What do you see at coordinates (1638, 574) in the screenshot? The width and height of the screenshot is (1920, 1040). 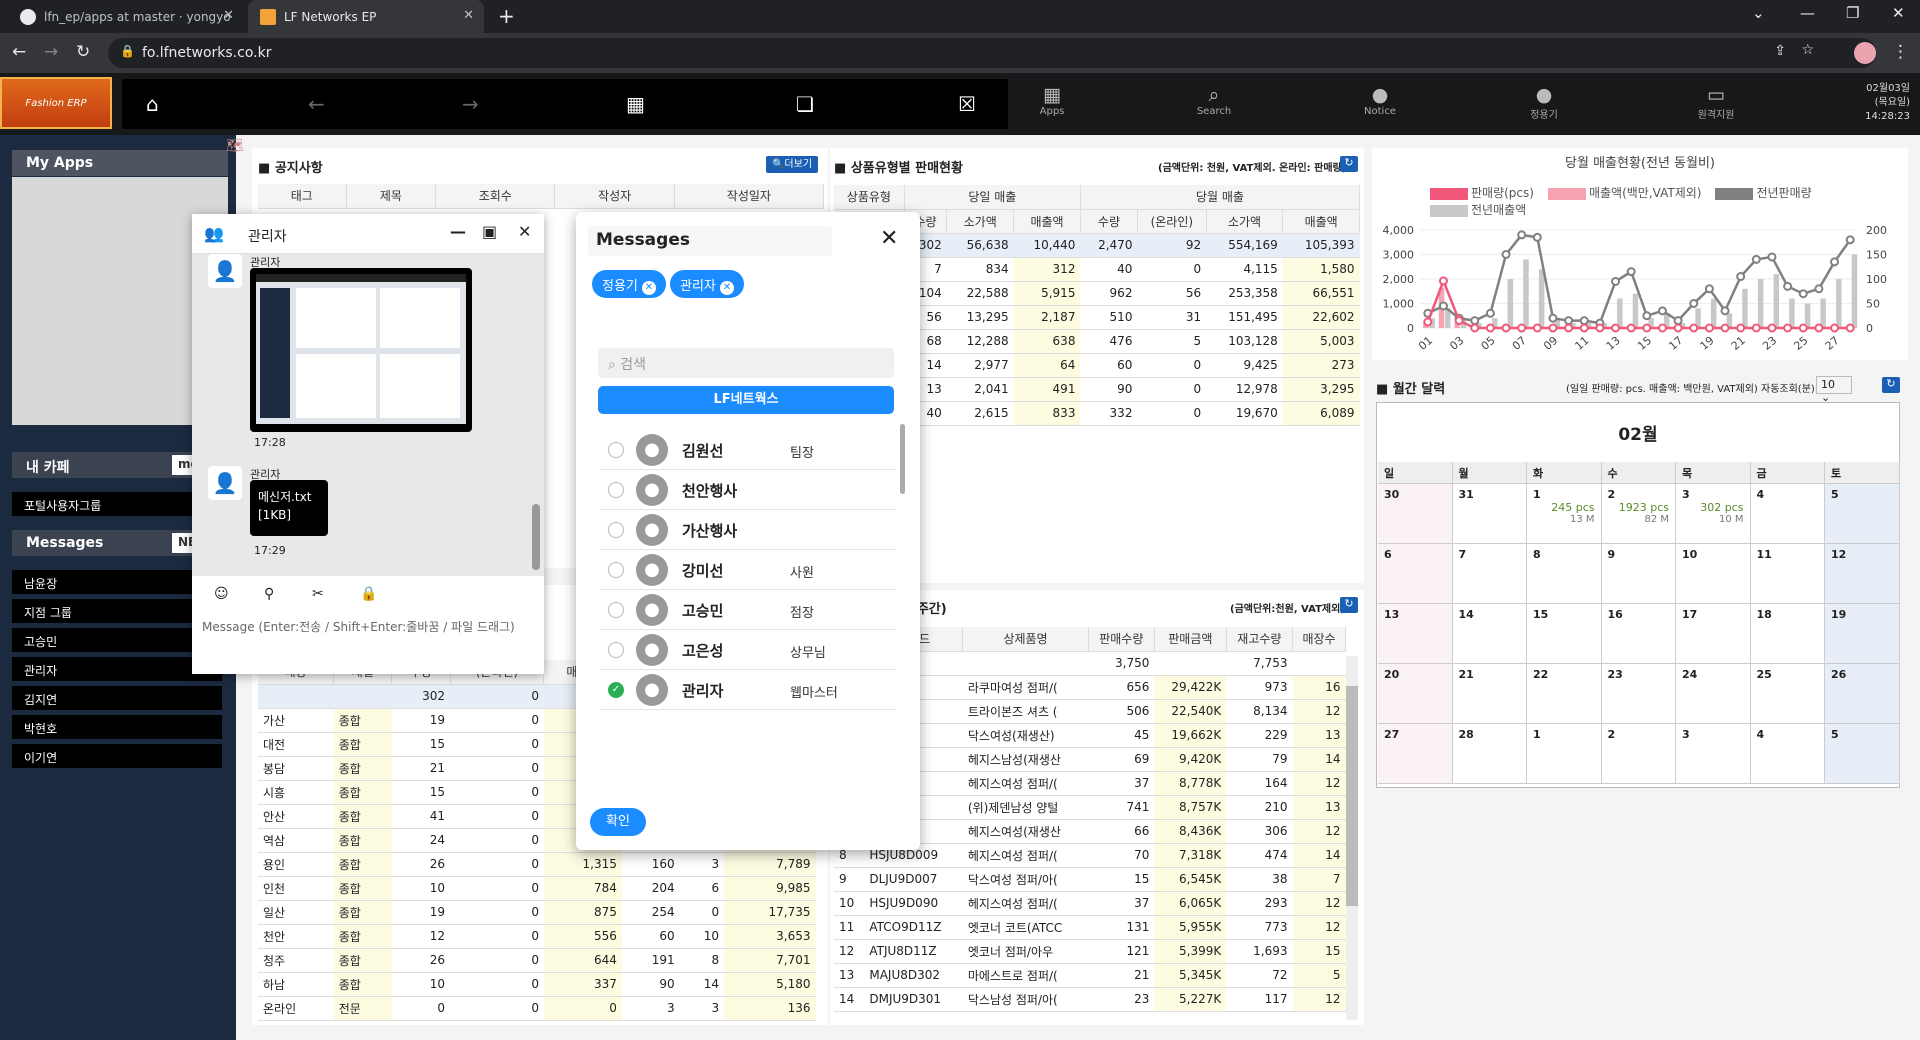 I see `calendar-day: 9` at bounding box center [1638, 574].